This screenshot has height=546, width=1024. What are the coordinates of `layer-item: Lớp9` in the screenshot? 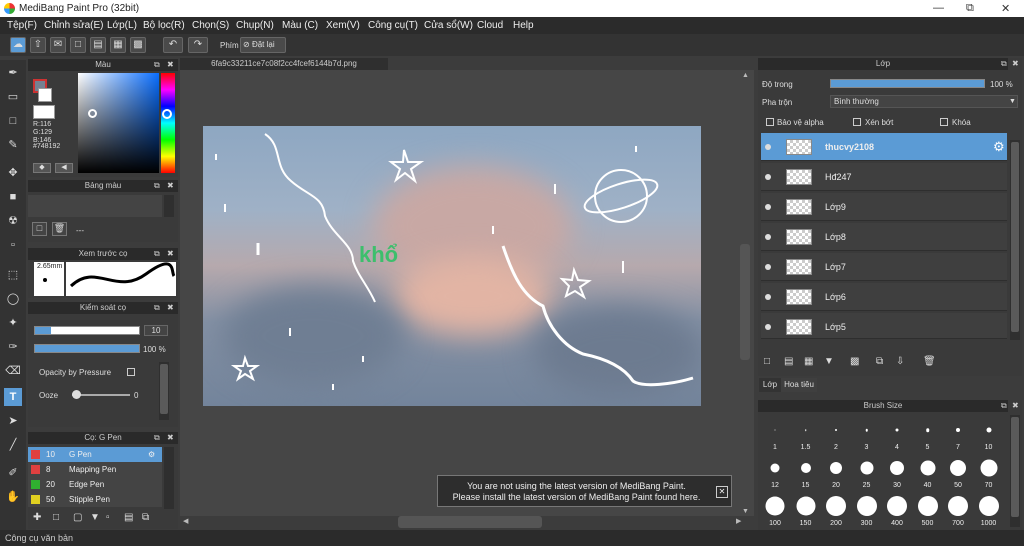 It's located at (884, 207).